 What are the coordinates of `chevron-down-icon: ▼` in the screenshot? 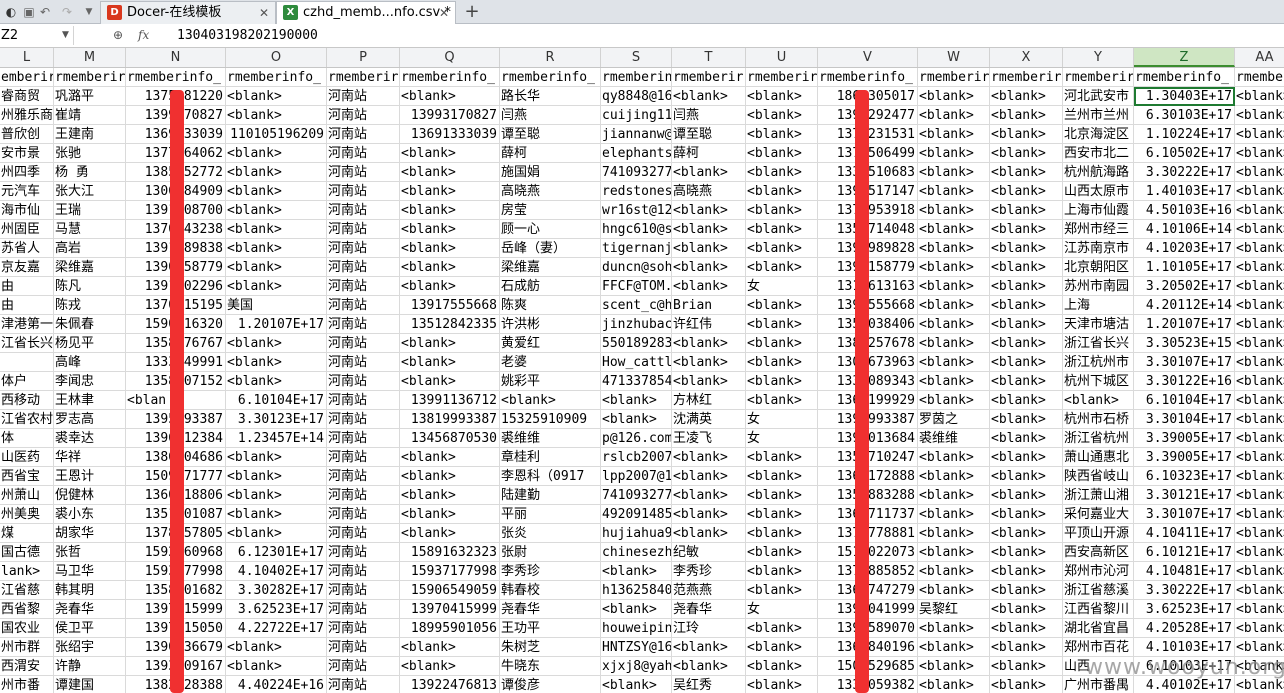 It's located at (65, 35).